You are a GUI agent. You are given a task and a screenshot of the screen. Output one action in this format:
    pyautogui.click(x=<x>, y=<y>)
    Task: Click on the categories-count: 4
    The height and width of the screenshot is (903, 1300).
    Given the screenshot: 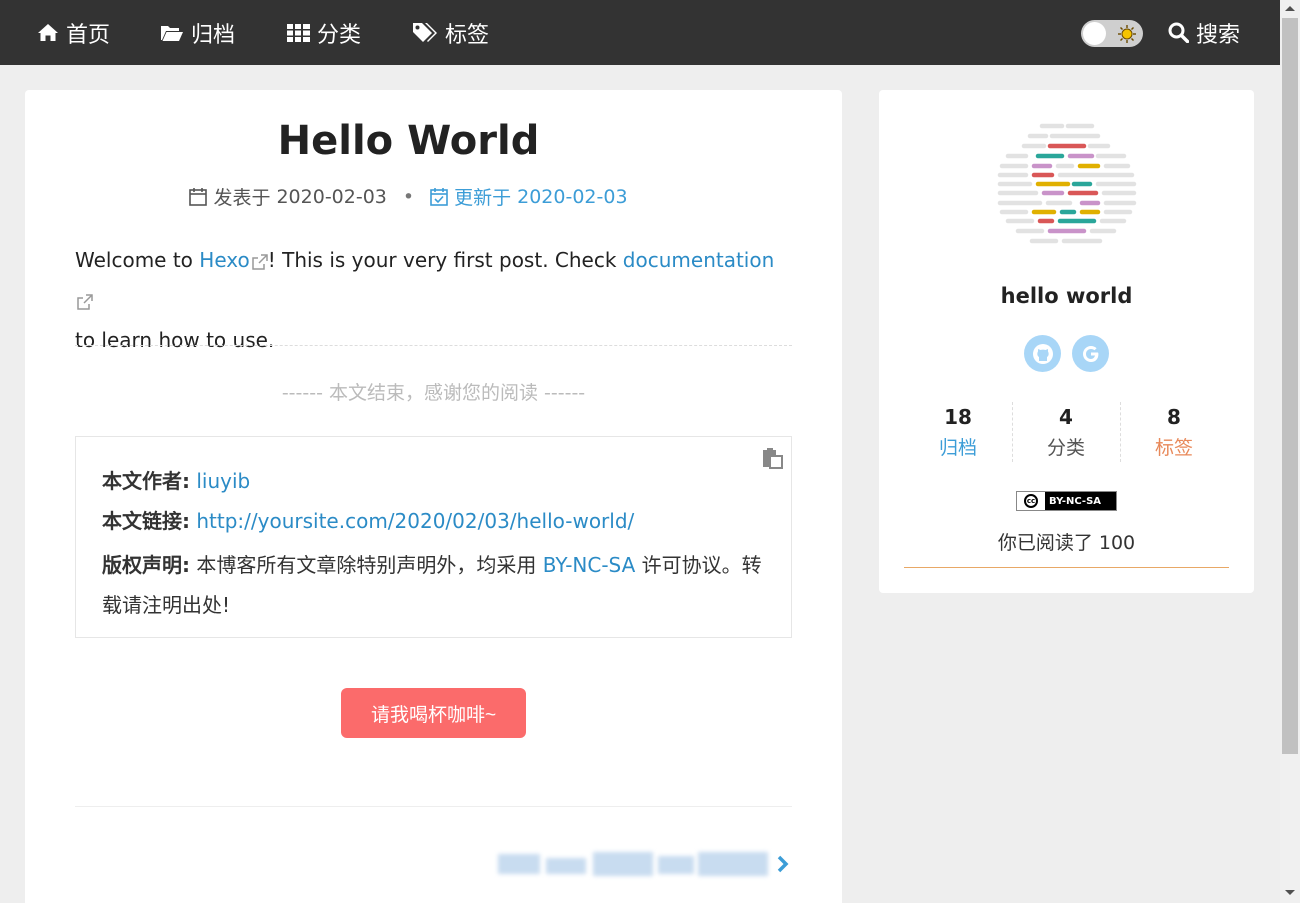 What is the action you would take?
    pyautogui.click(x=1066, y=417)
    